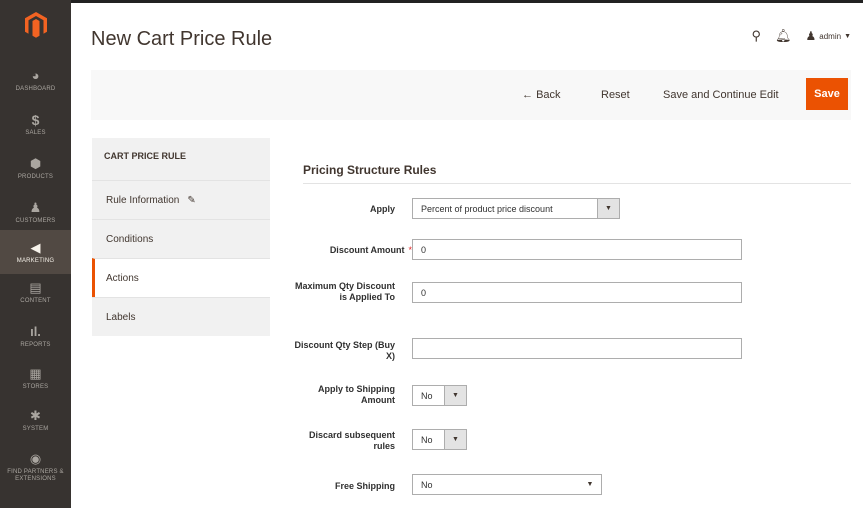  What do you see at coordinates (439, 439) in the screenshot?
I see `discard-select: No ▼` at bounding box center [439, 439].